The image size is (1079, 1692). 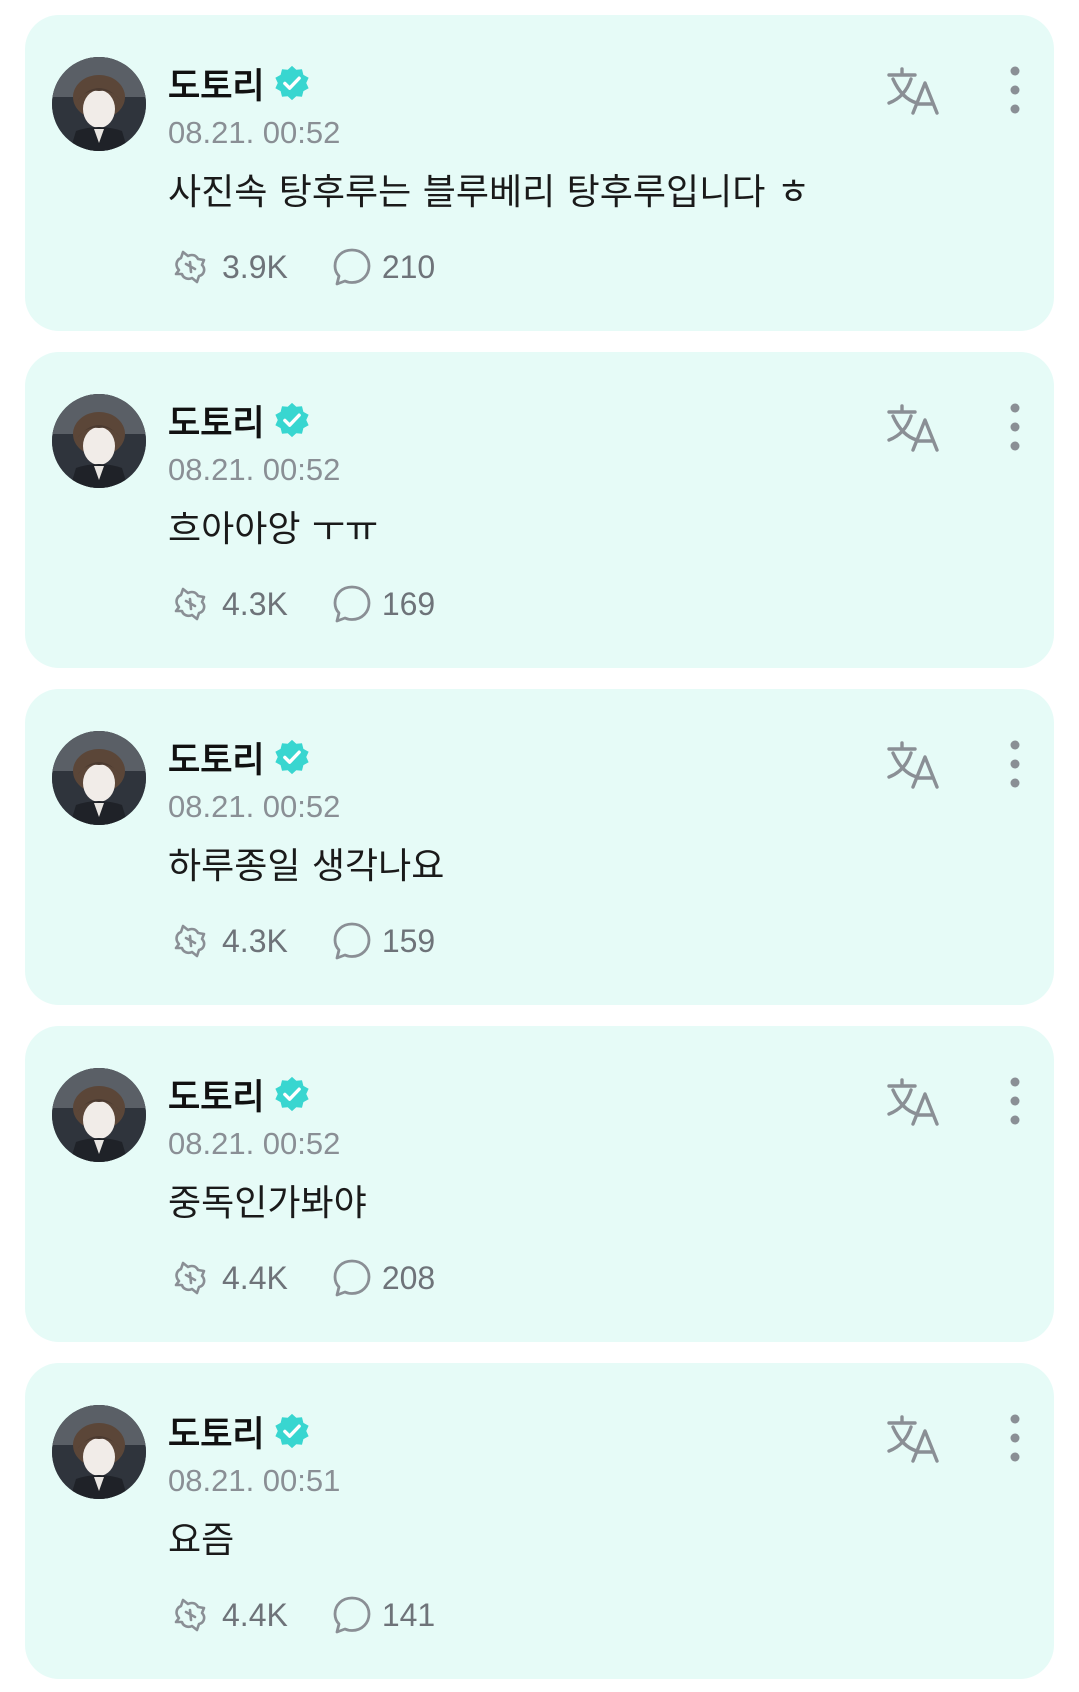 I want to click on post-actions: 3.9K 210, so click(x=302, y=267).